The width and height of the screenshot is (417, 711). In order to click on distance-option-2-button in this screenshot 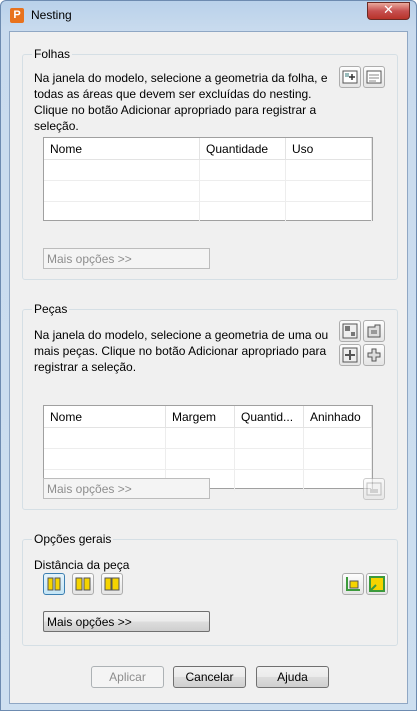, I will do `click(83, 584)`.